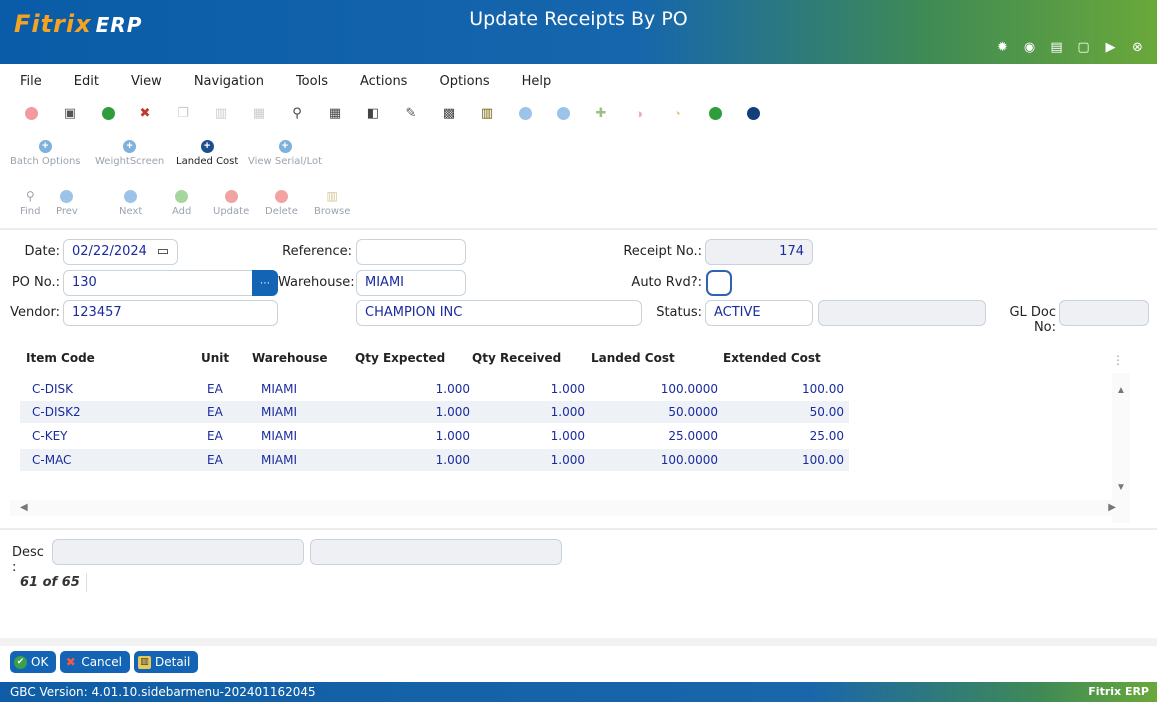 The height and width of the screenshot is (702, 1157). Describe the element at coordinates (60, 358) in the screenshot. I see `col-item-code: Item Code` at that location.